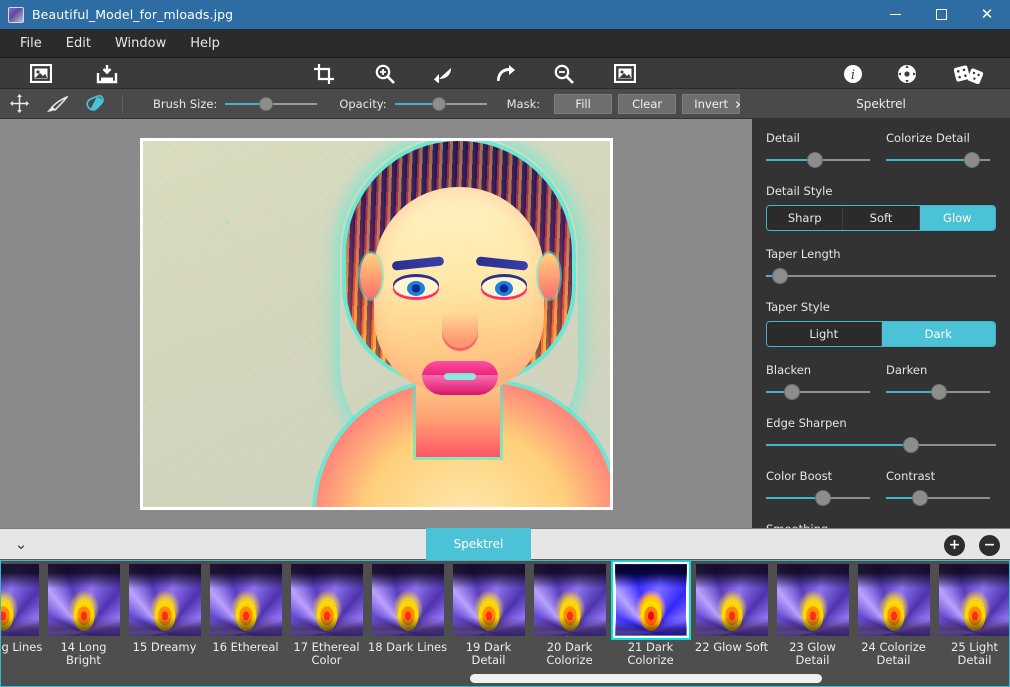  Describe the element at coordinates (938, 487) in the screenshot. I see `contrast-slider-group: Contrast` at that location.